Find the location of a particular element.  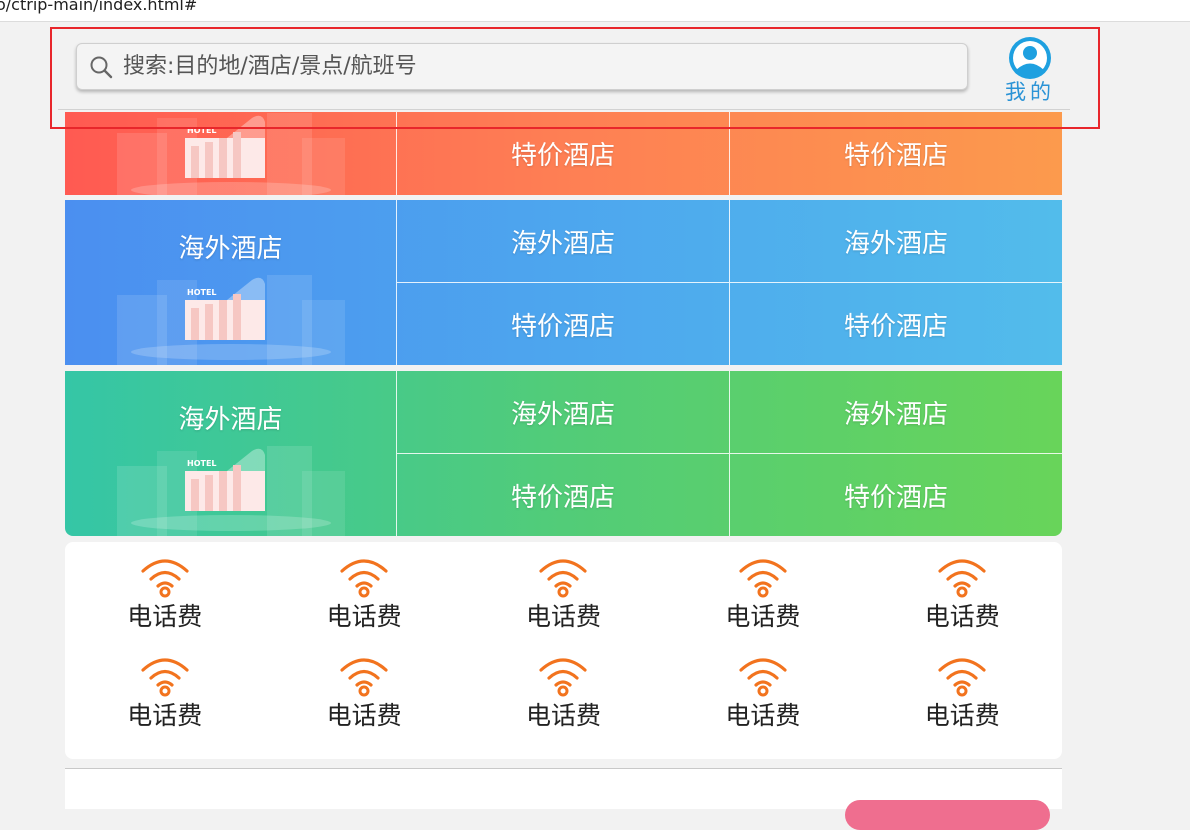

hotel-big-cell: HOTEL is located at coordinates (231, 153).